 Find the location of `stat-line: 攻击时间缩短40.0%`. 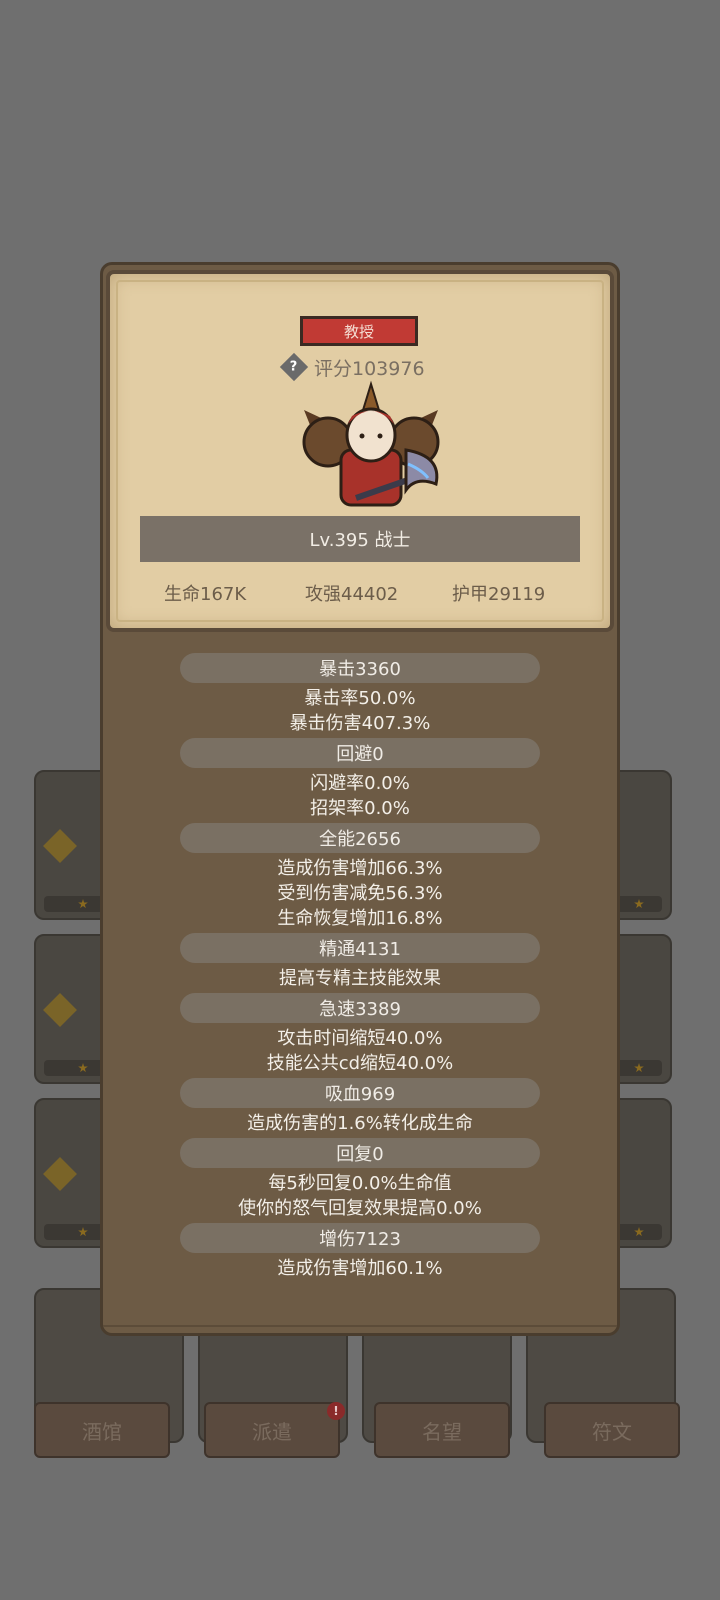

stat-line: 攻击时间缩短40.0% is located at coordinates (360, 1038).